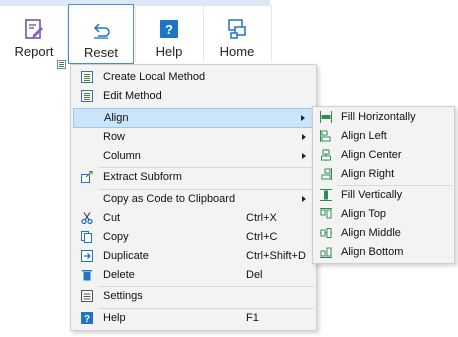 This screenshot has height=337, width=458. Describe the element at coordinates (126, 256) in the screenshot. I see `menu-item-label: Duplicate` at that location.